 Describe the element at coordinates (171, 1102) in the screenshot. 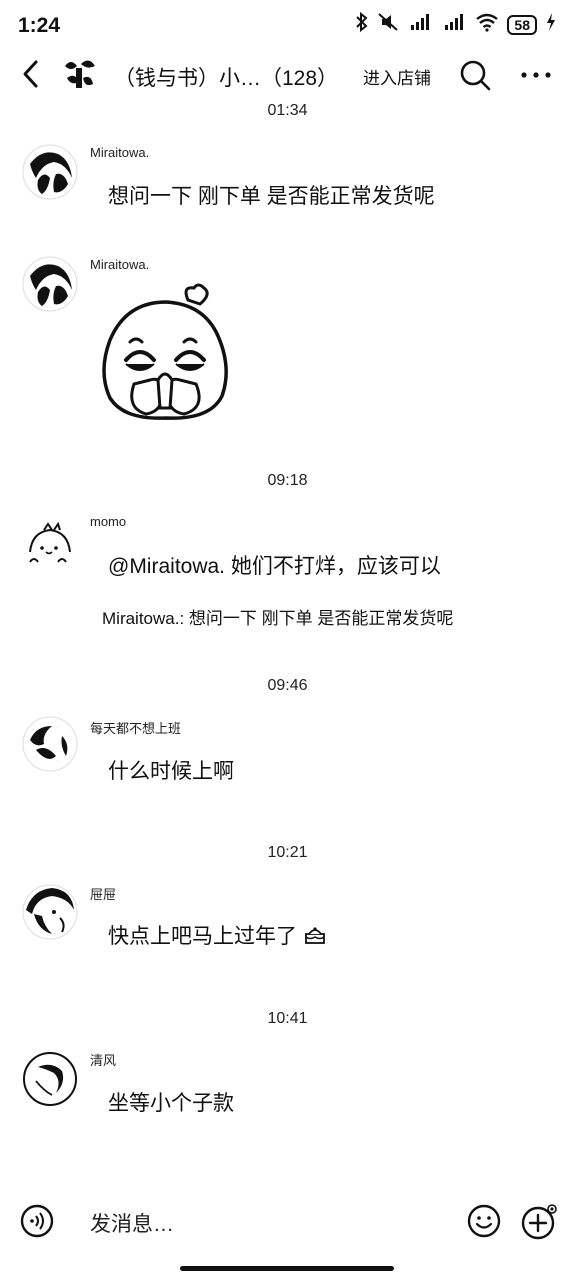

I see `message-text: 坐等小个子款` at that location.